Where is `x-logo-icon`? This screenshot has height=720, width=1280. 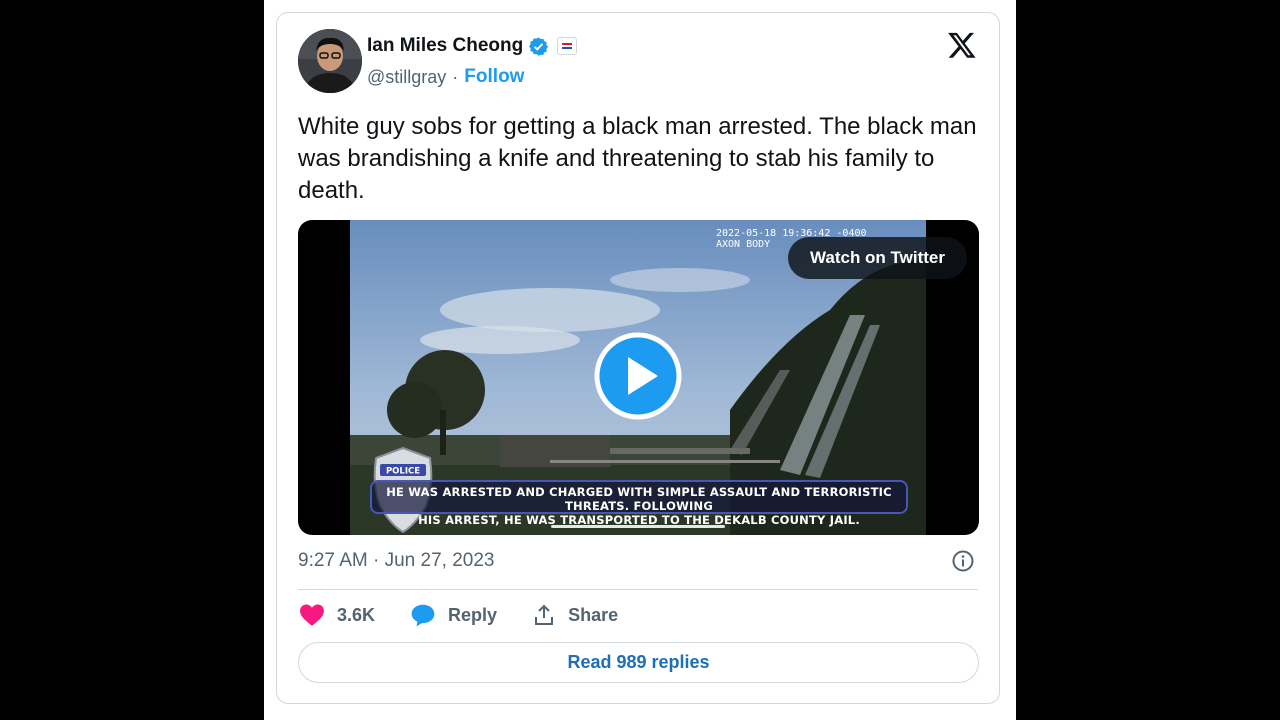
x-logo-icon is located at coordinates (962, 45).